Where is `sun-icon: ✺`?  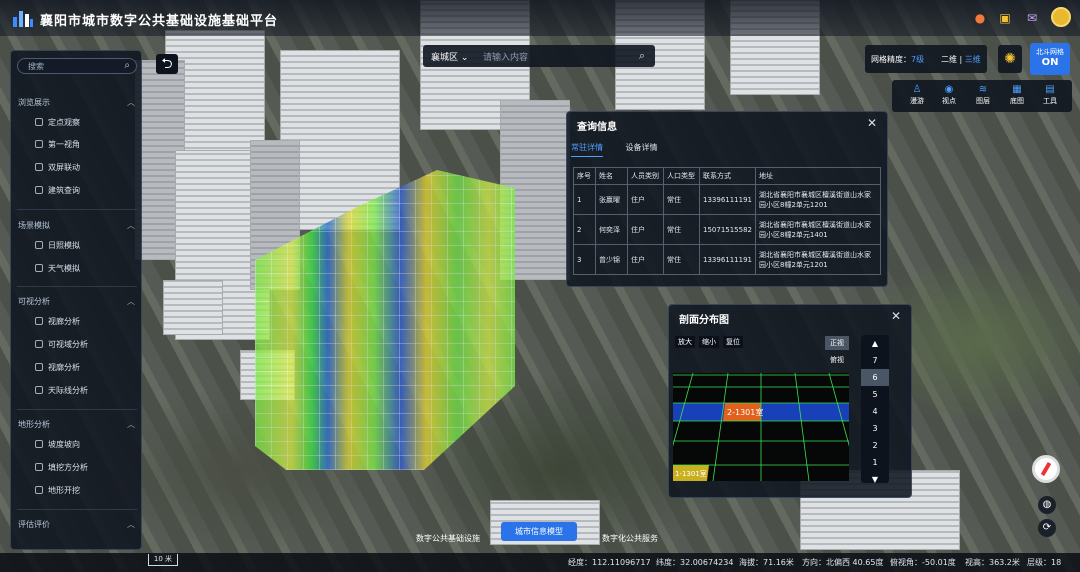
sun-icon: ✺ is located at coordinates (1010, 59).